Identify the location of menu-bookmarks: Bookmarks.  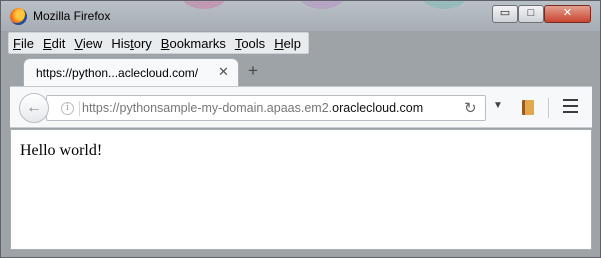
(193, 43).